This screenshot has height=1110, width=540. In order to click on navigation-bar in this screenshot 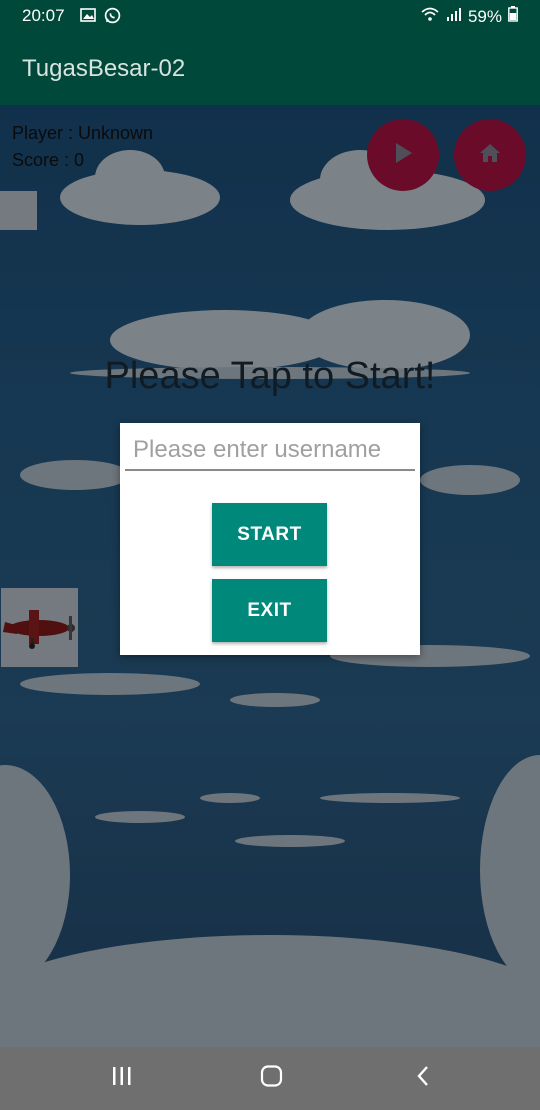, I will do `click(270, 1078)`.